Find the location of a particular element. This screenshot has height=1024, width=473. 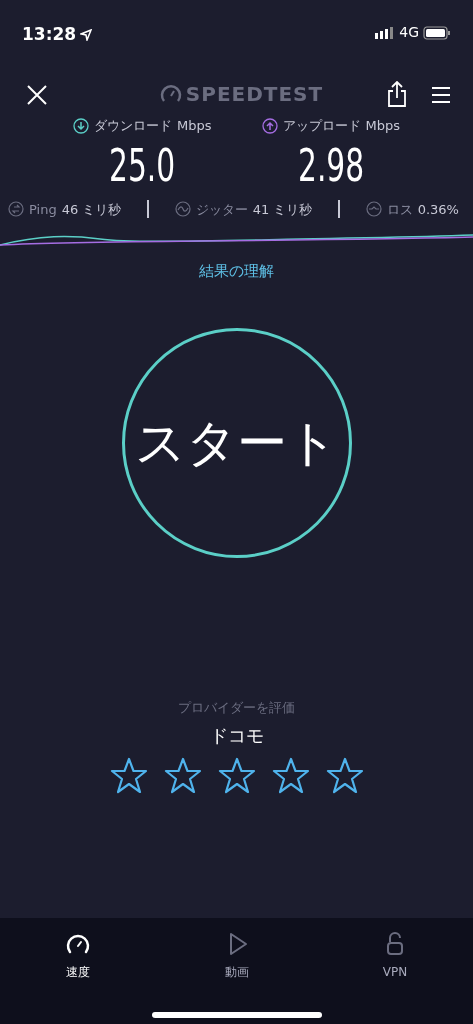

tab-button: VPN is located at coordinates (395, 956).